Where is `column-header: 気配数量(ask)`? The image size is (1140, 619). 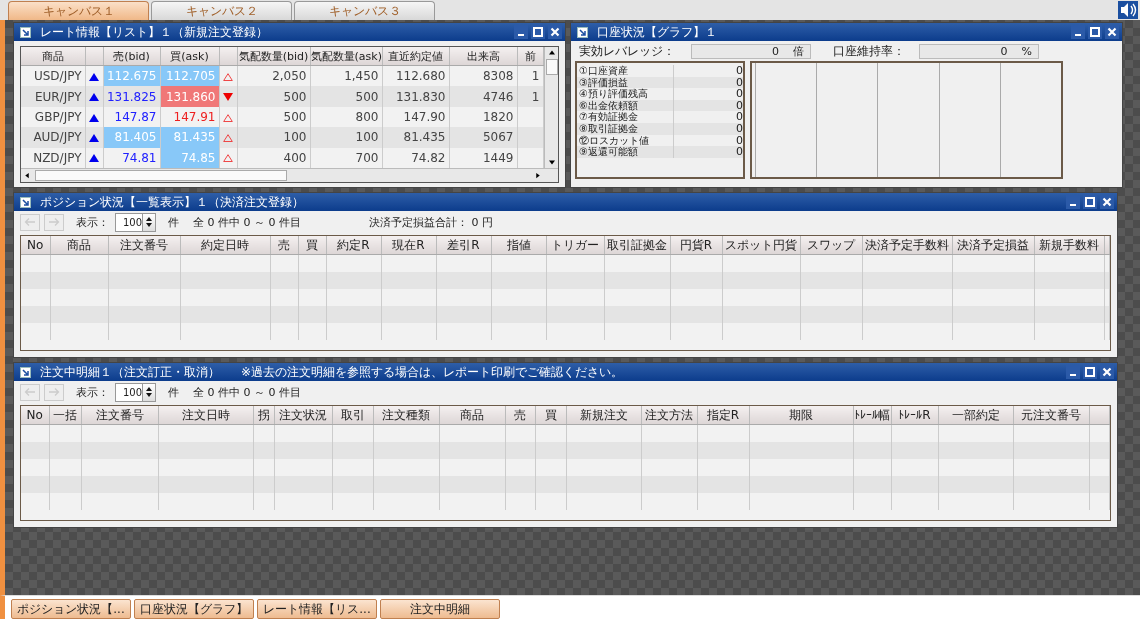 column-header: 気配数量(ask) is located at coordinates (345, 56).